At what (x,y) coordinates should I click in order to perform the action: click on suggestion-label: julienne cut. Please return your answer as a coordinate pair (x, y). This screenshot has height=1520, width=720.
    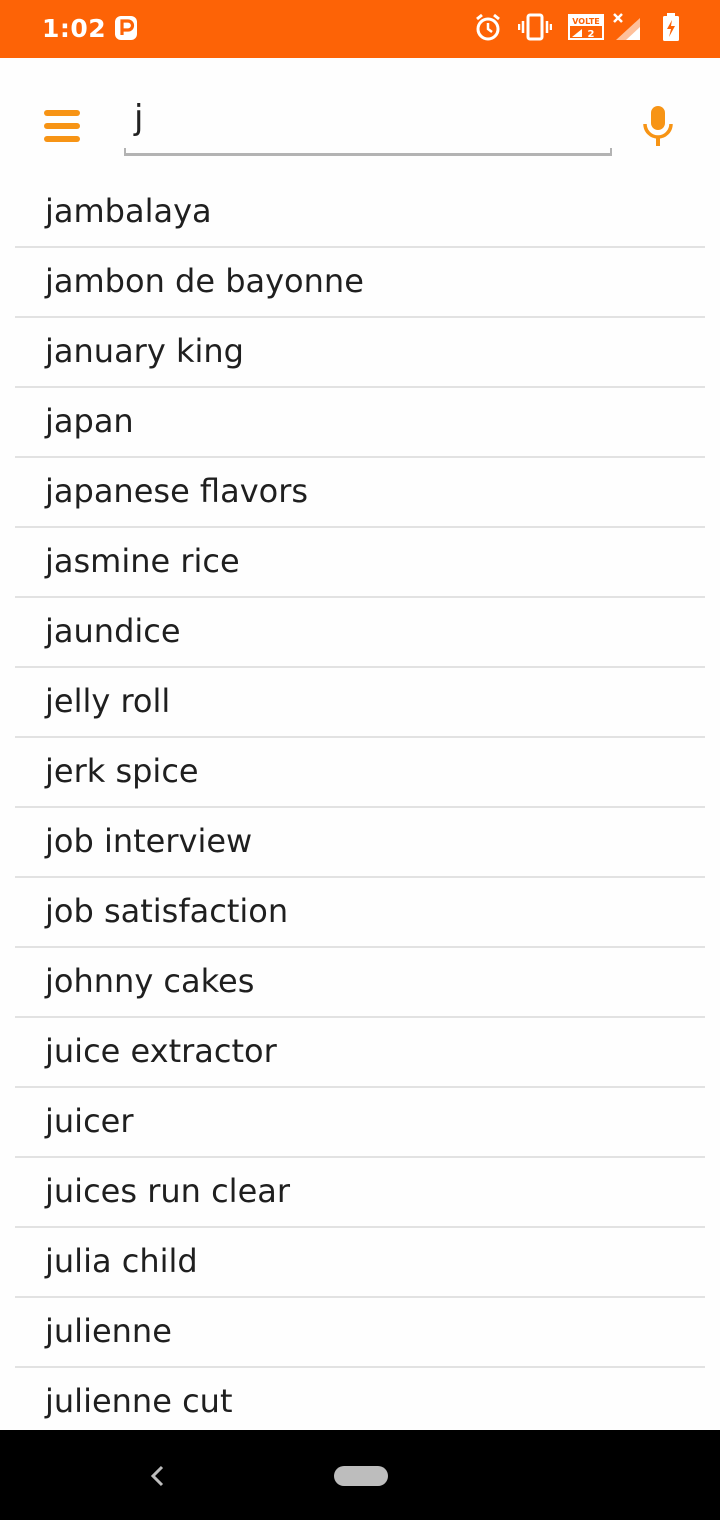
    Looking at the image, I should click on (139, 1401).